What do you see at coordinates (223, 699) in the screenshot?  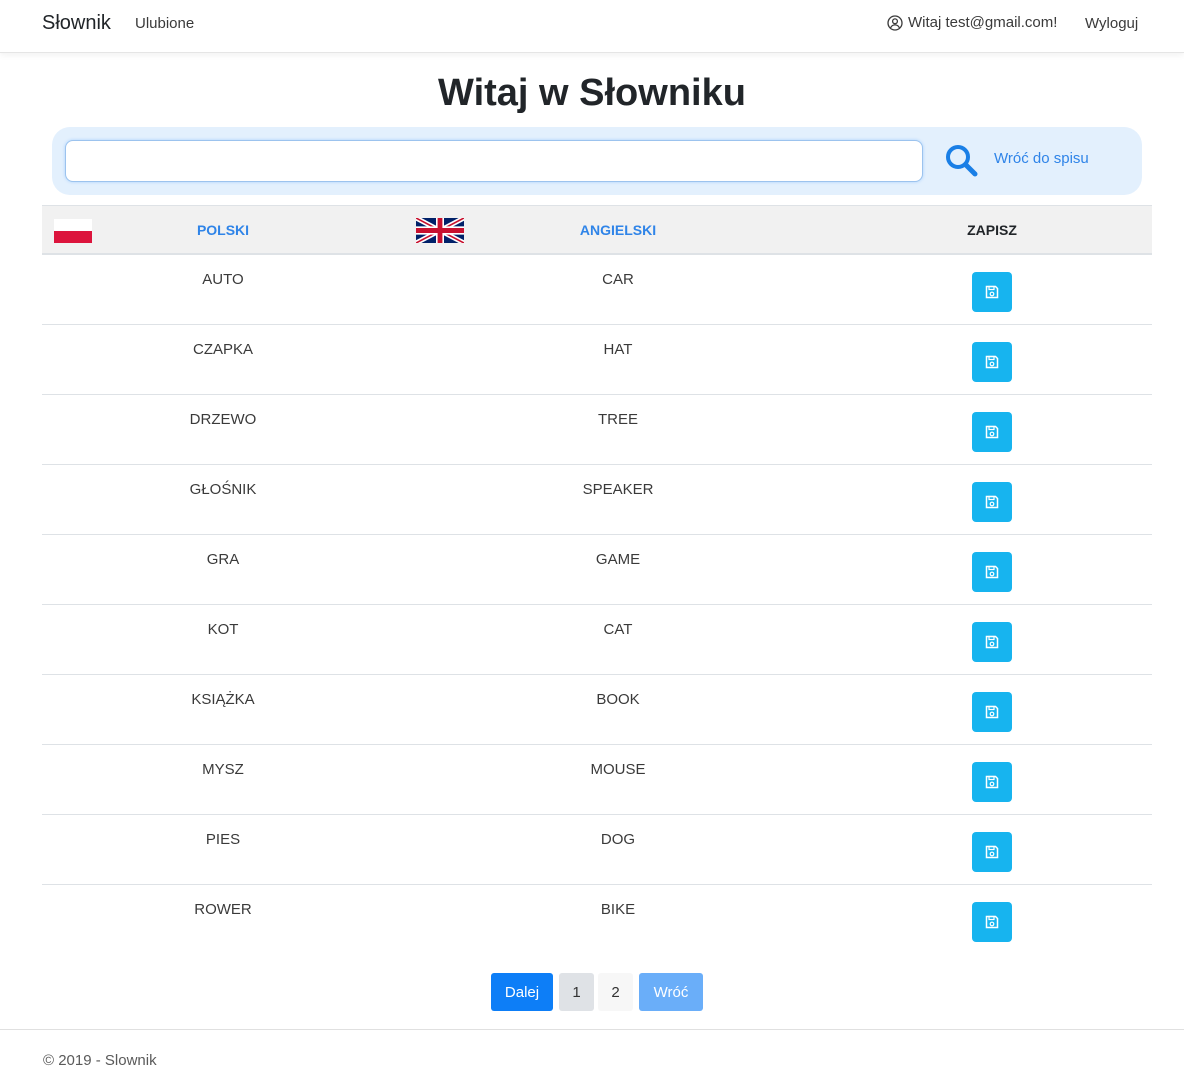 I see `polish-word: KSIĄŻKA` at bounding box center [223, 699].